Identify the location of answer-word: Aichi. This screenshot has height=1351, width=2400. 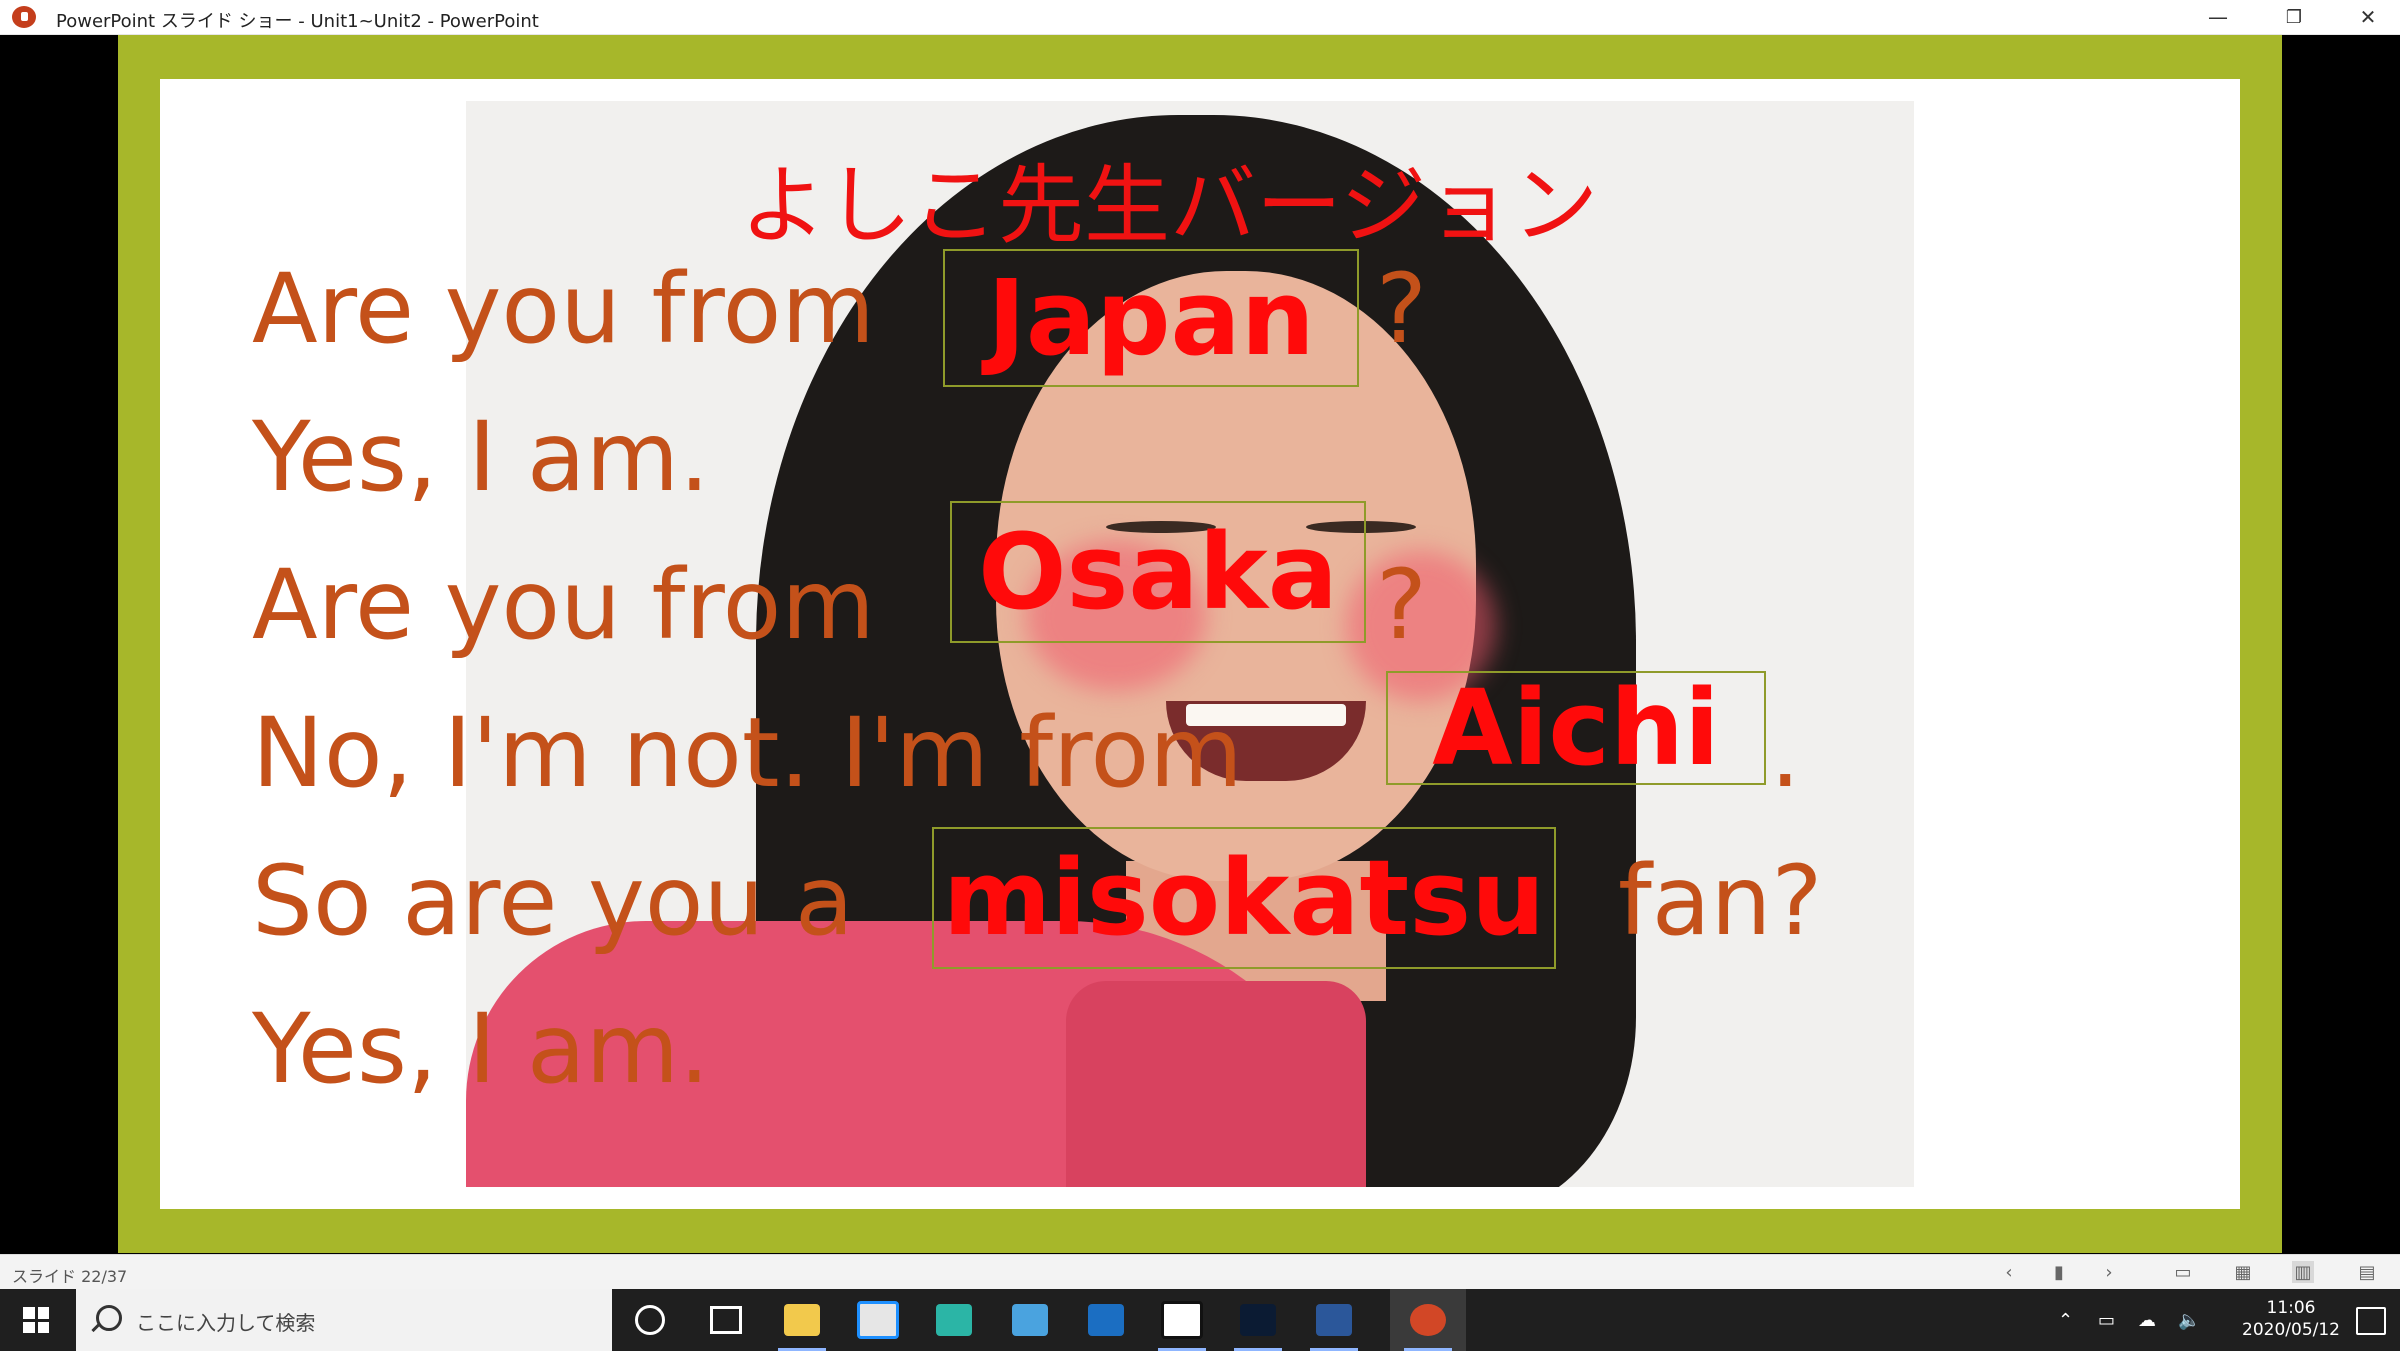
(1576, 728).